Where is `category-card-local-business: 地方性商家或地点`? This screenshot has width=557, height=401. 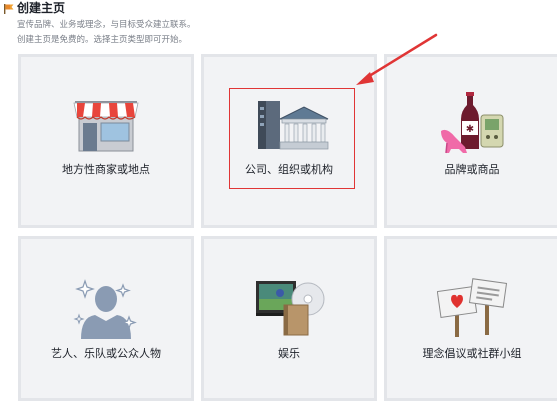 category-card-local-business: 地方性商家或地点 is located at coordinates (106, 141).